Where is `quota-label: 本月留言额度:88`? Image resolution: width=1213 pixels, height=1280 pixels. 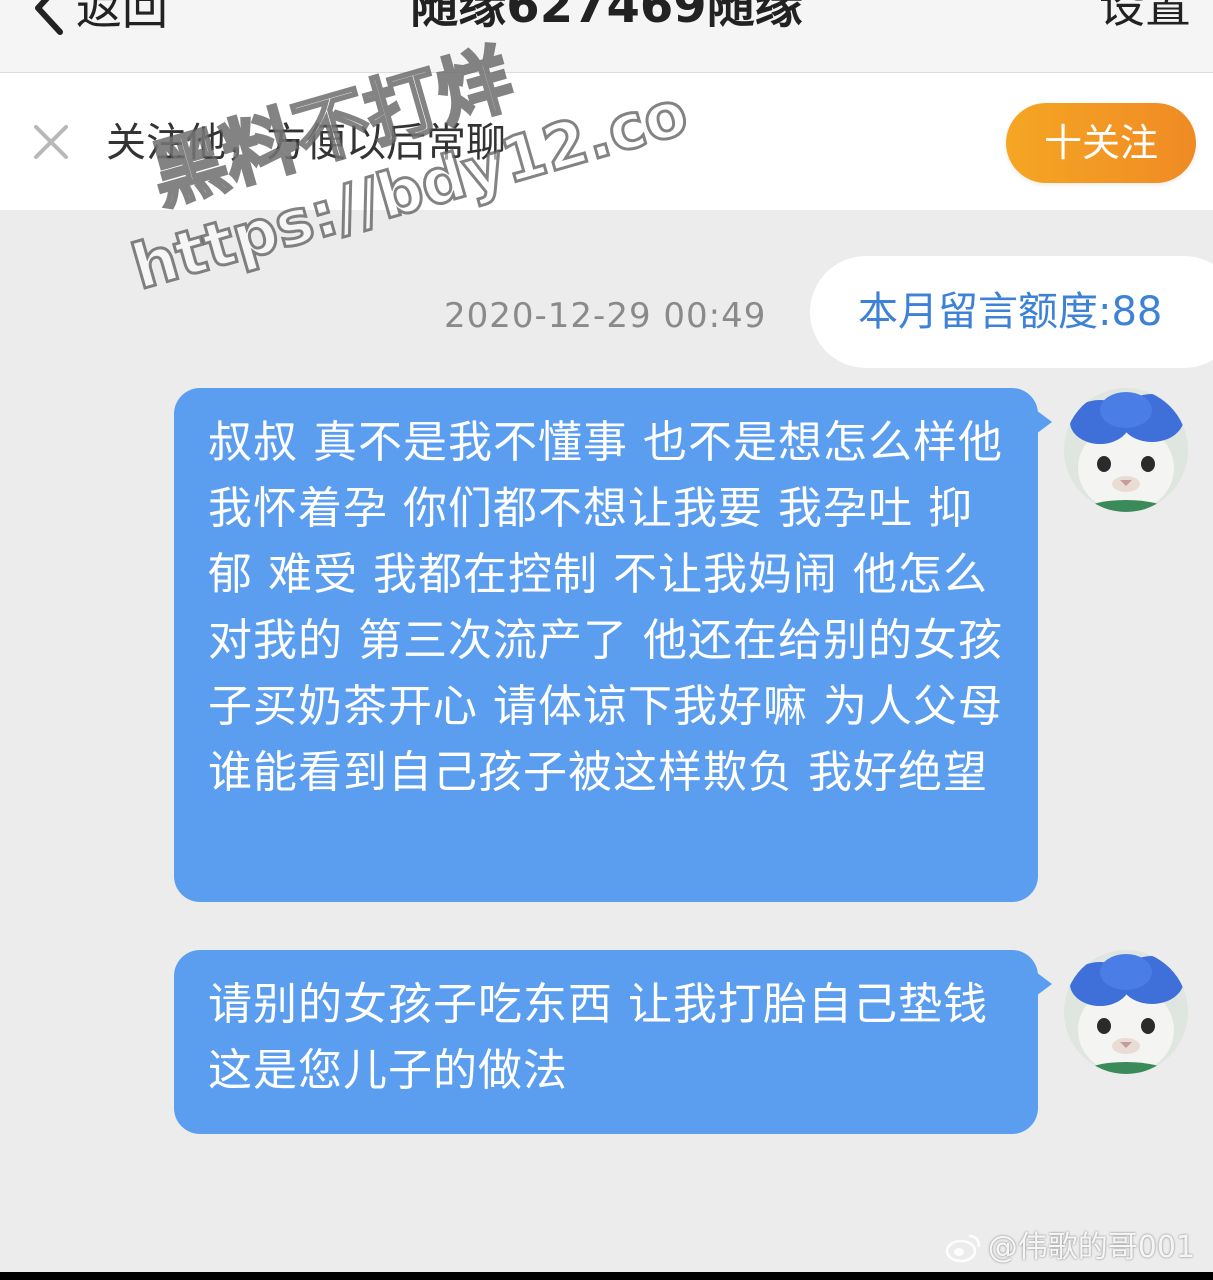 quota-label: 本月留言额度:88 is located at coordinates (1010, 312).